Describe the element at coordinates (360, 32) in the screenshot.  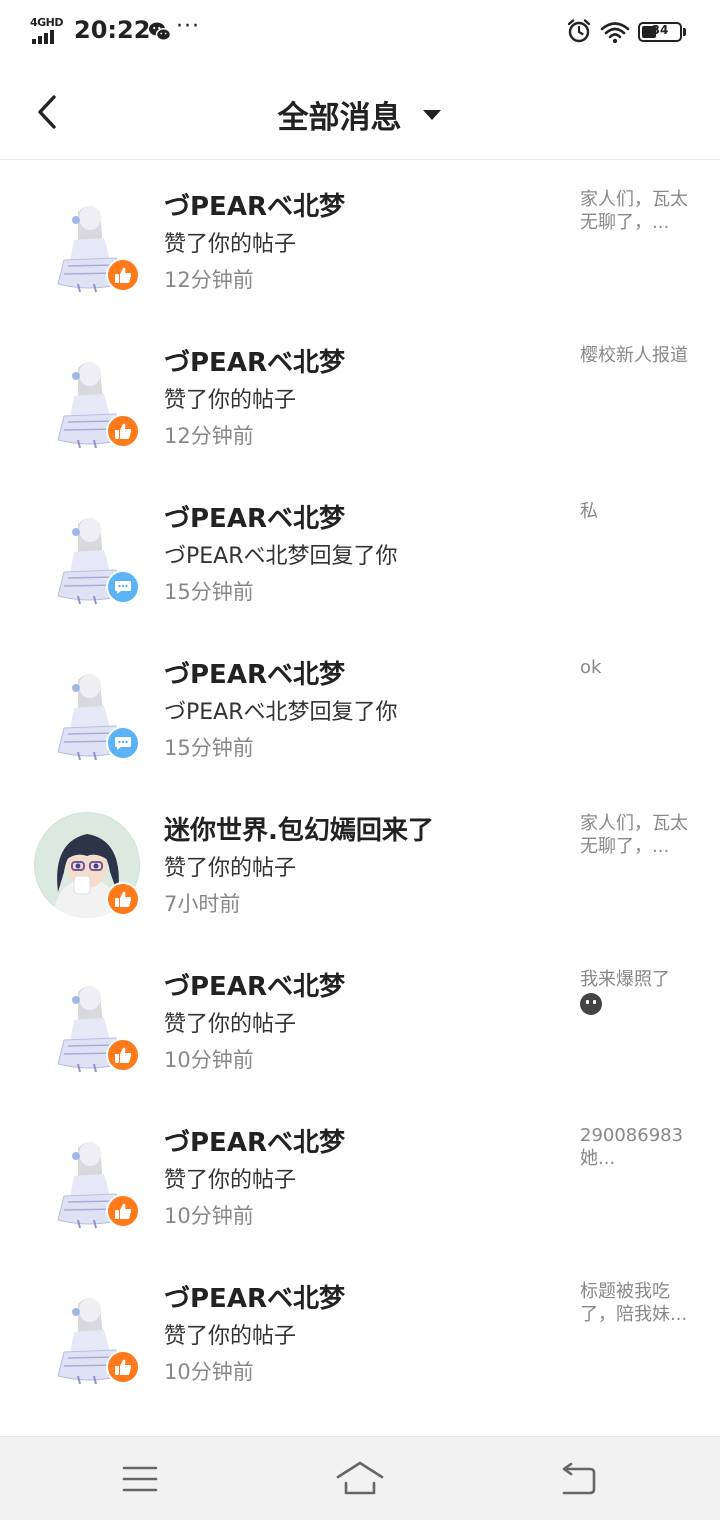
I see `status-bar: 4GHD 20:22 ··· 34` at that location.